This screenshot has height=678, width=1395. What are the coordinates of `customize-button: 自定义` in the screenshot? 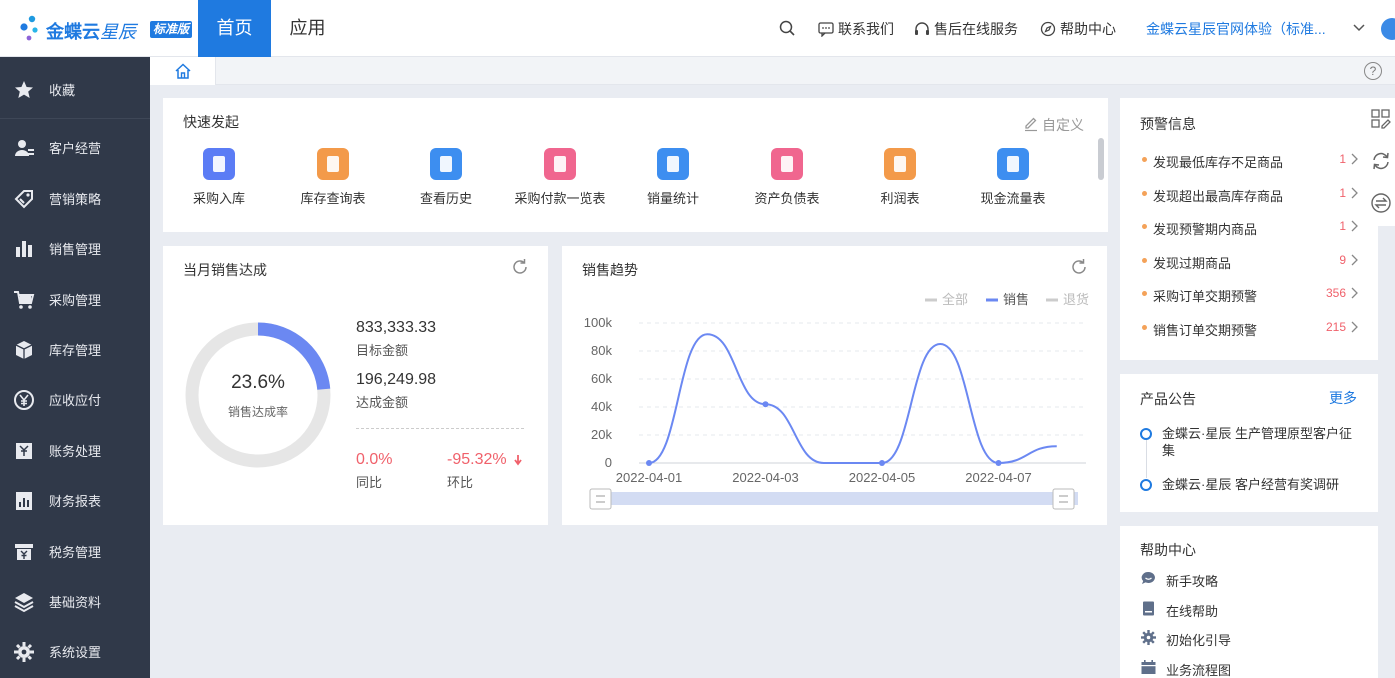 It's located at (1053, 125).